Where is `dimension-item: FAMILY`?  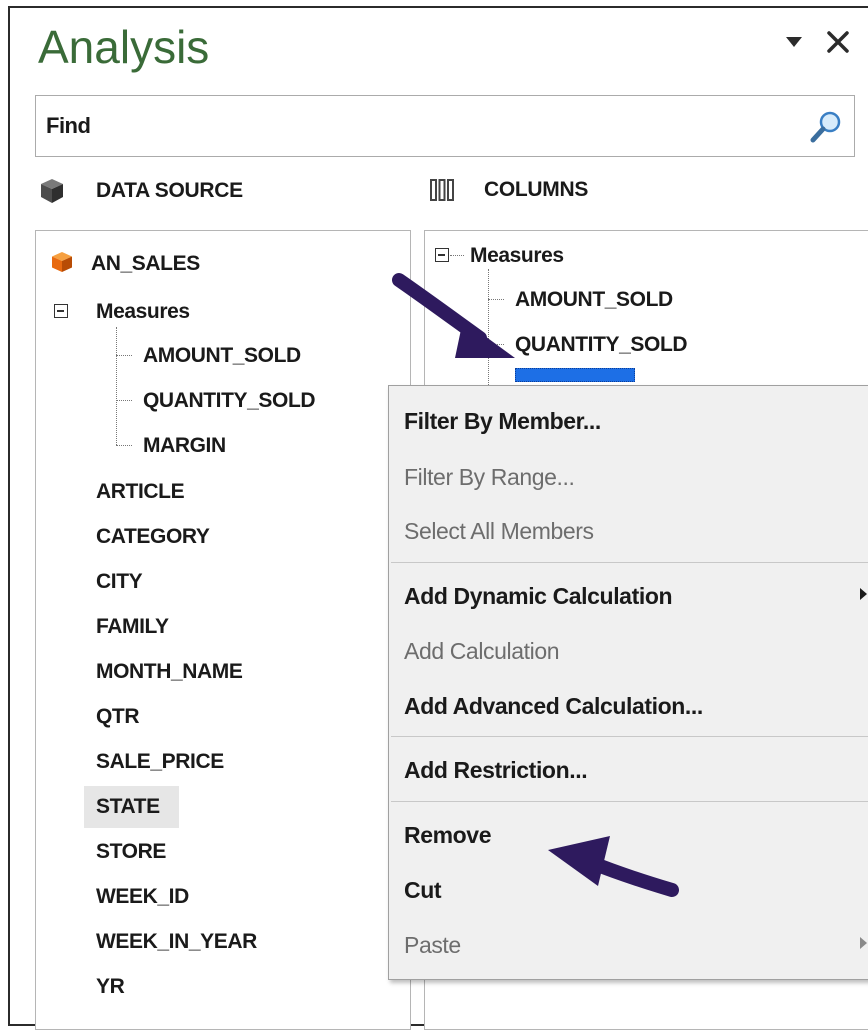
dimension-item: FAMILY is located at coordinates (132, 626).